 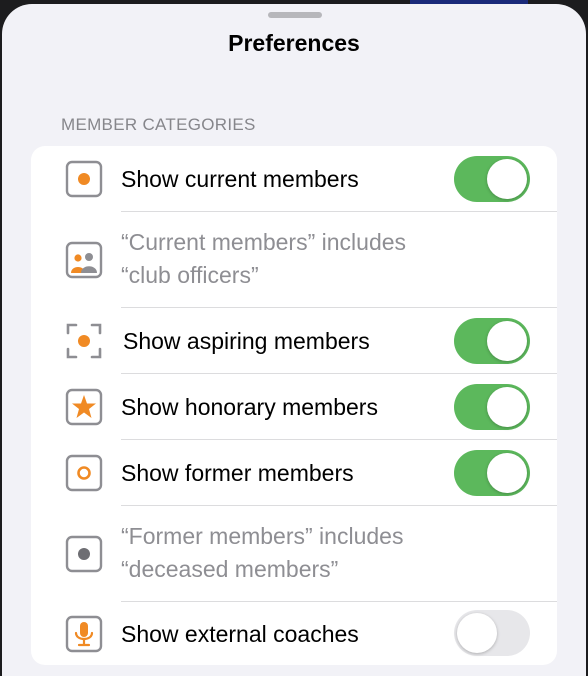 I want to click on external-coaches-toggle, so click(x=492, y=633).